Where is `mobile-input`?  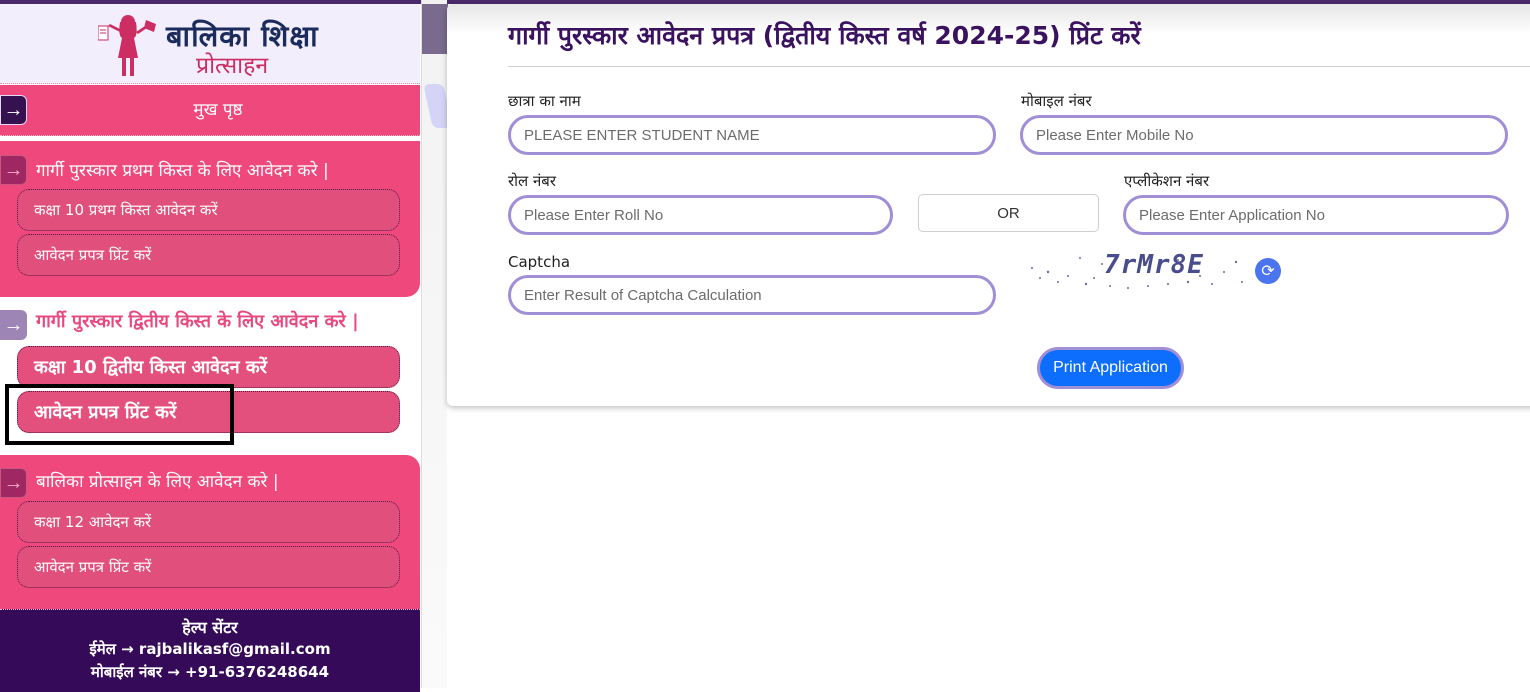
mobile-input is located at coordinates (1264, 135).